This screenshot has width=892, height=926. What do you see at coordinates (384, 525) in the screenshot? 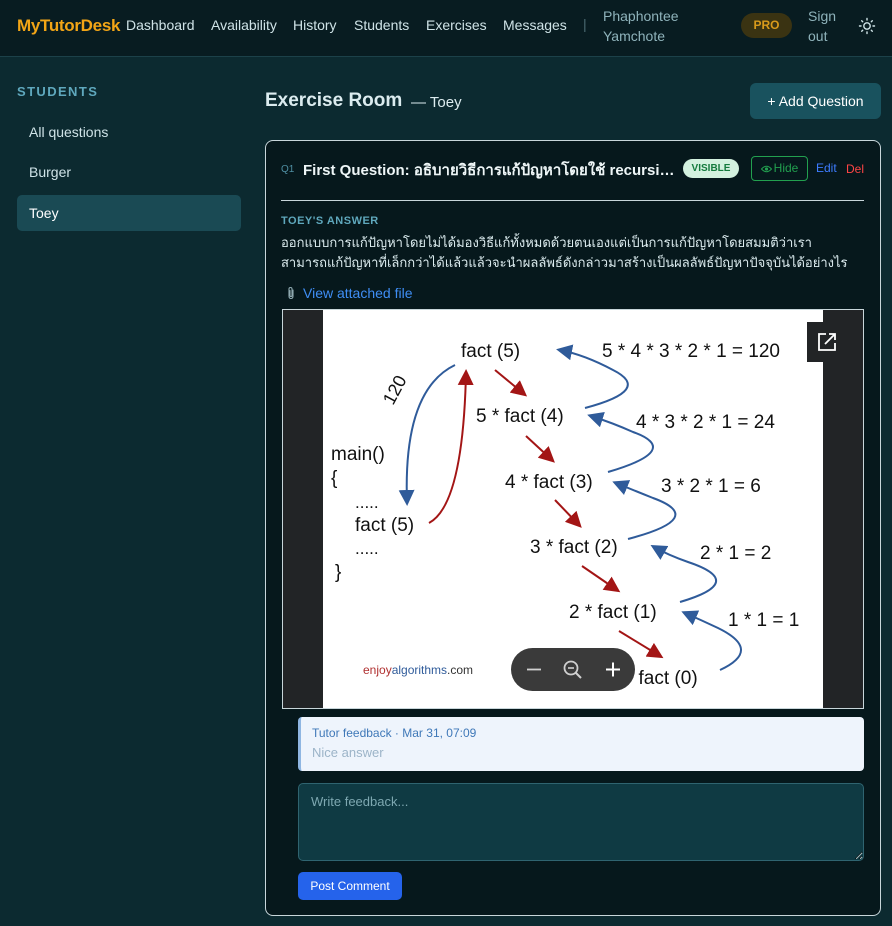
I see `main-line: fact (5)` at bounding box center [384, 525].